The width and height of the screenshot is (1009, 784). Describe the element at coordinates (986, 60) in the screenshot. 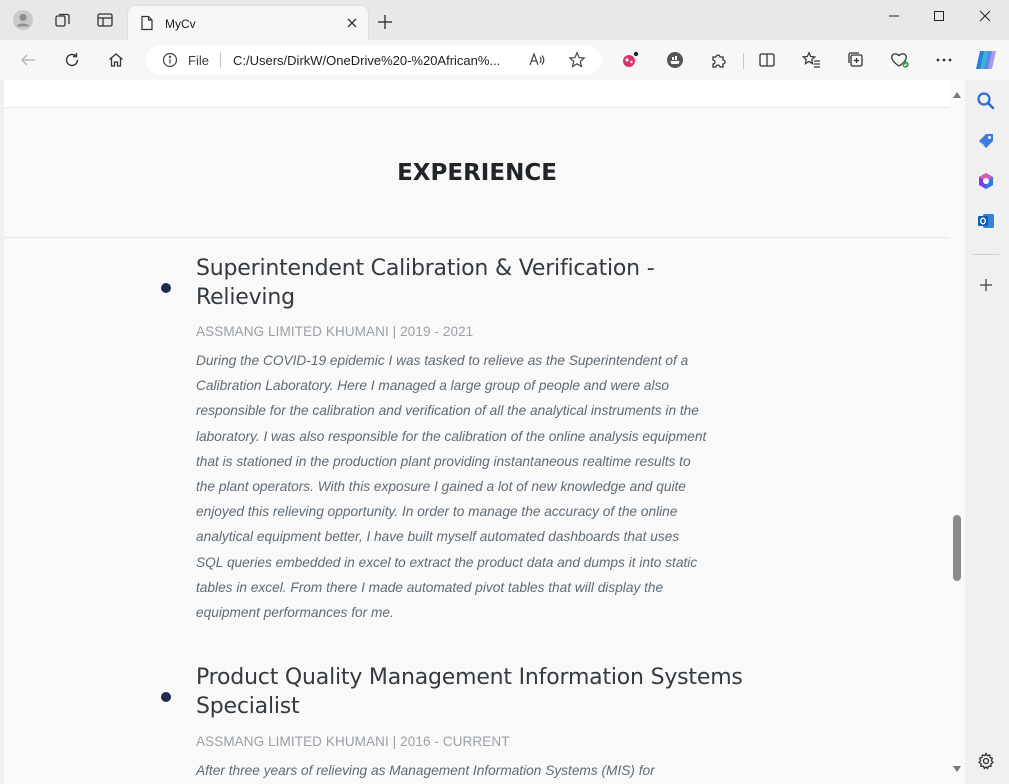

I see `copilot-icon` at that location.